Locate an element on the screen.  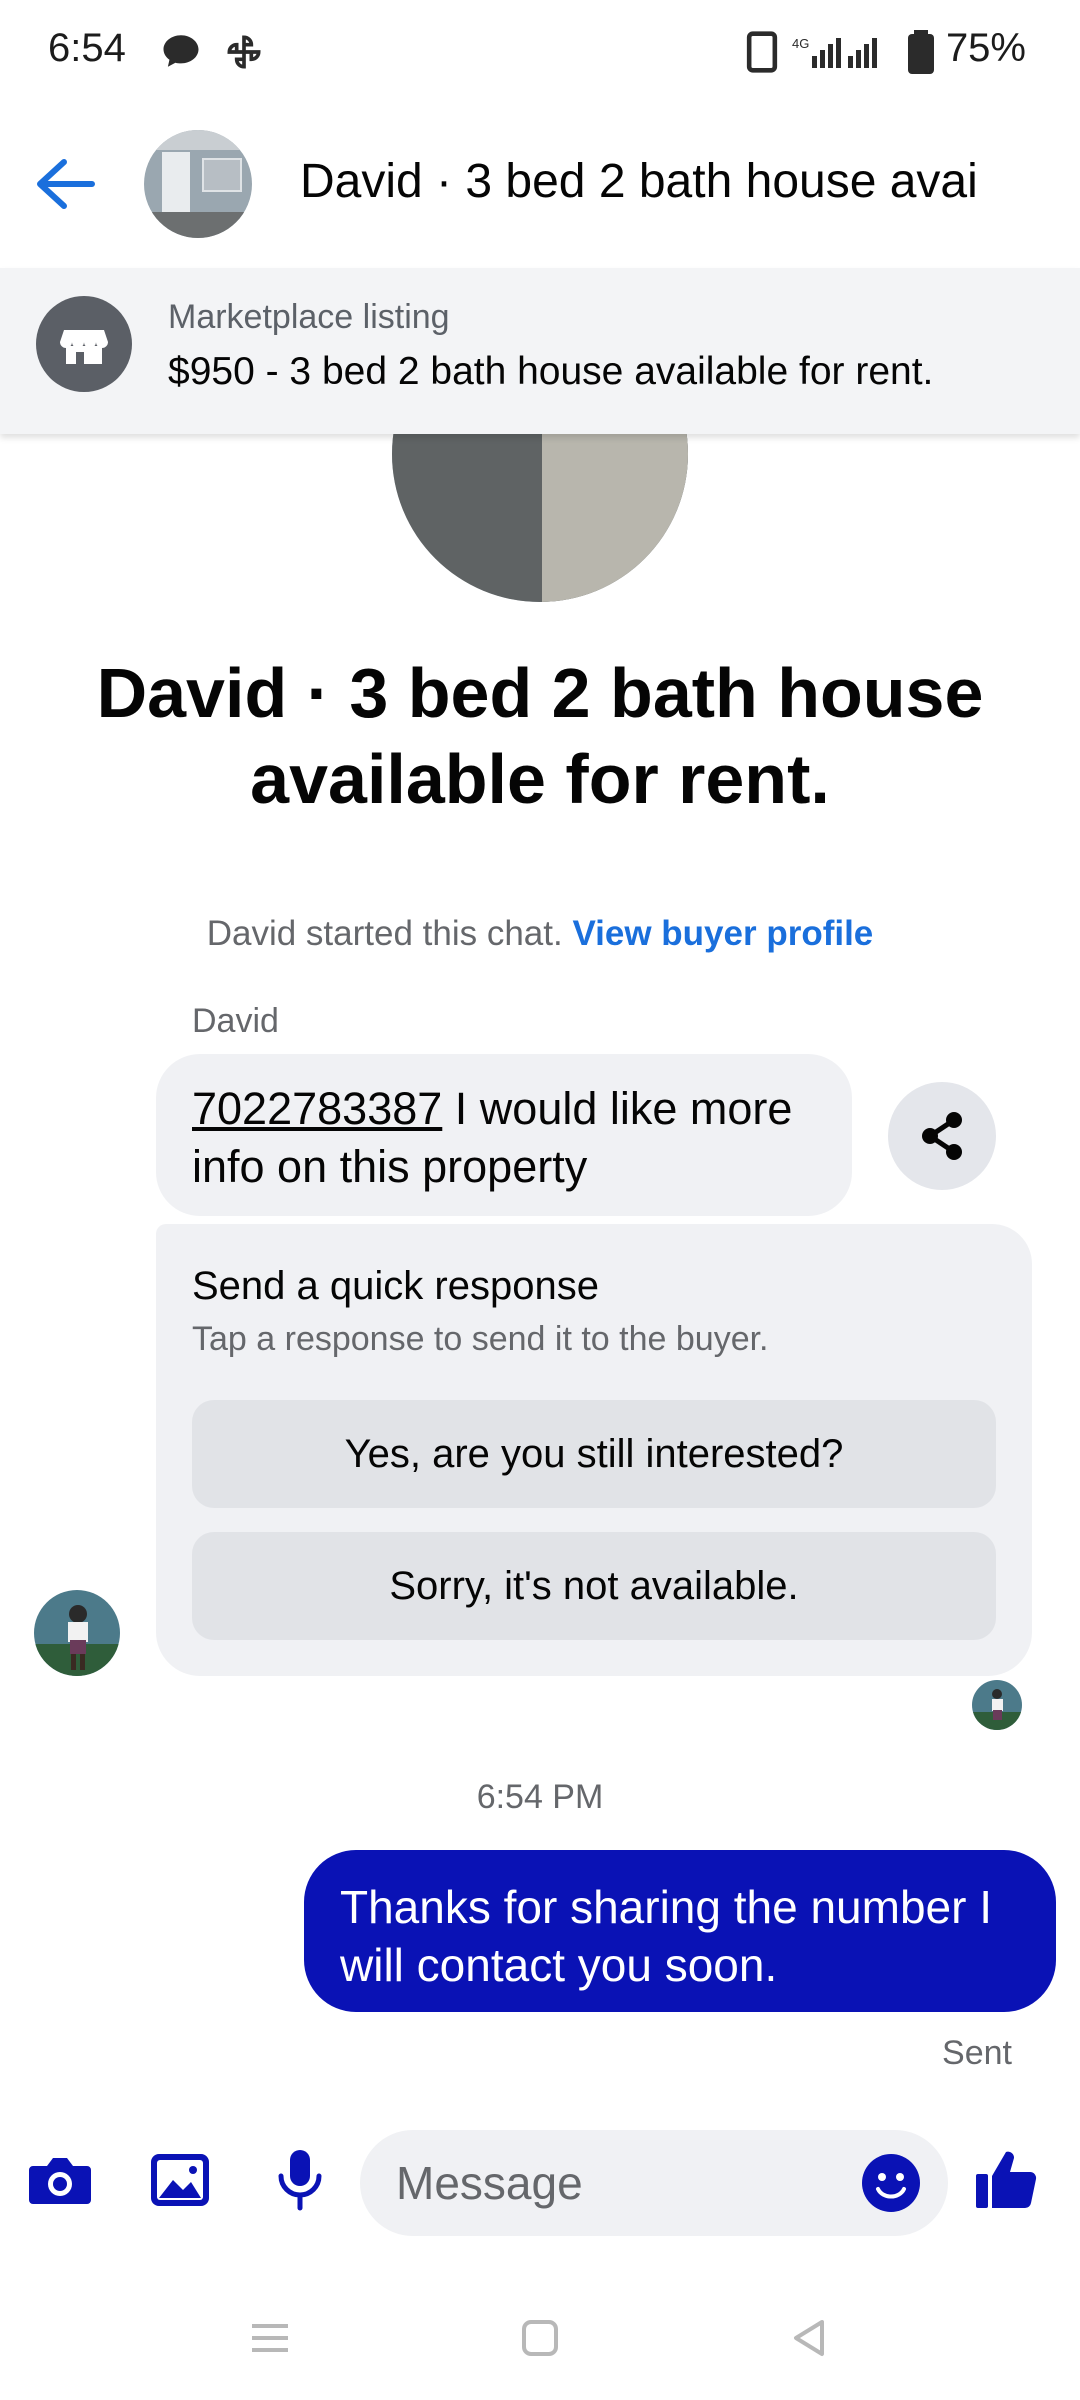
quick-response-subtitle: Tap a response to send it to the buyer. is located at coordinates (480, 1339).